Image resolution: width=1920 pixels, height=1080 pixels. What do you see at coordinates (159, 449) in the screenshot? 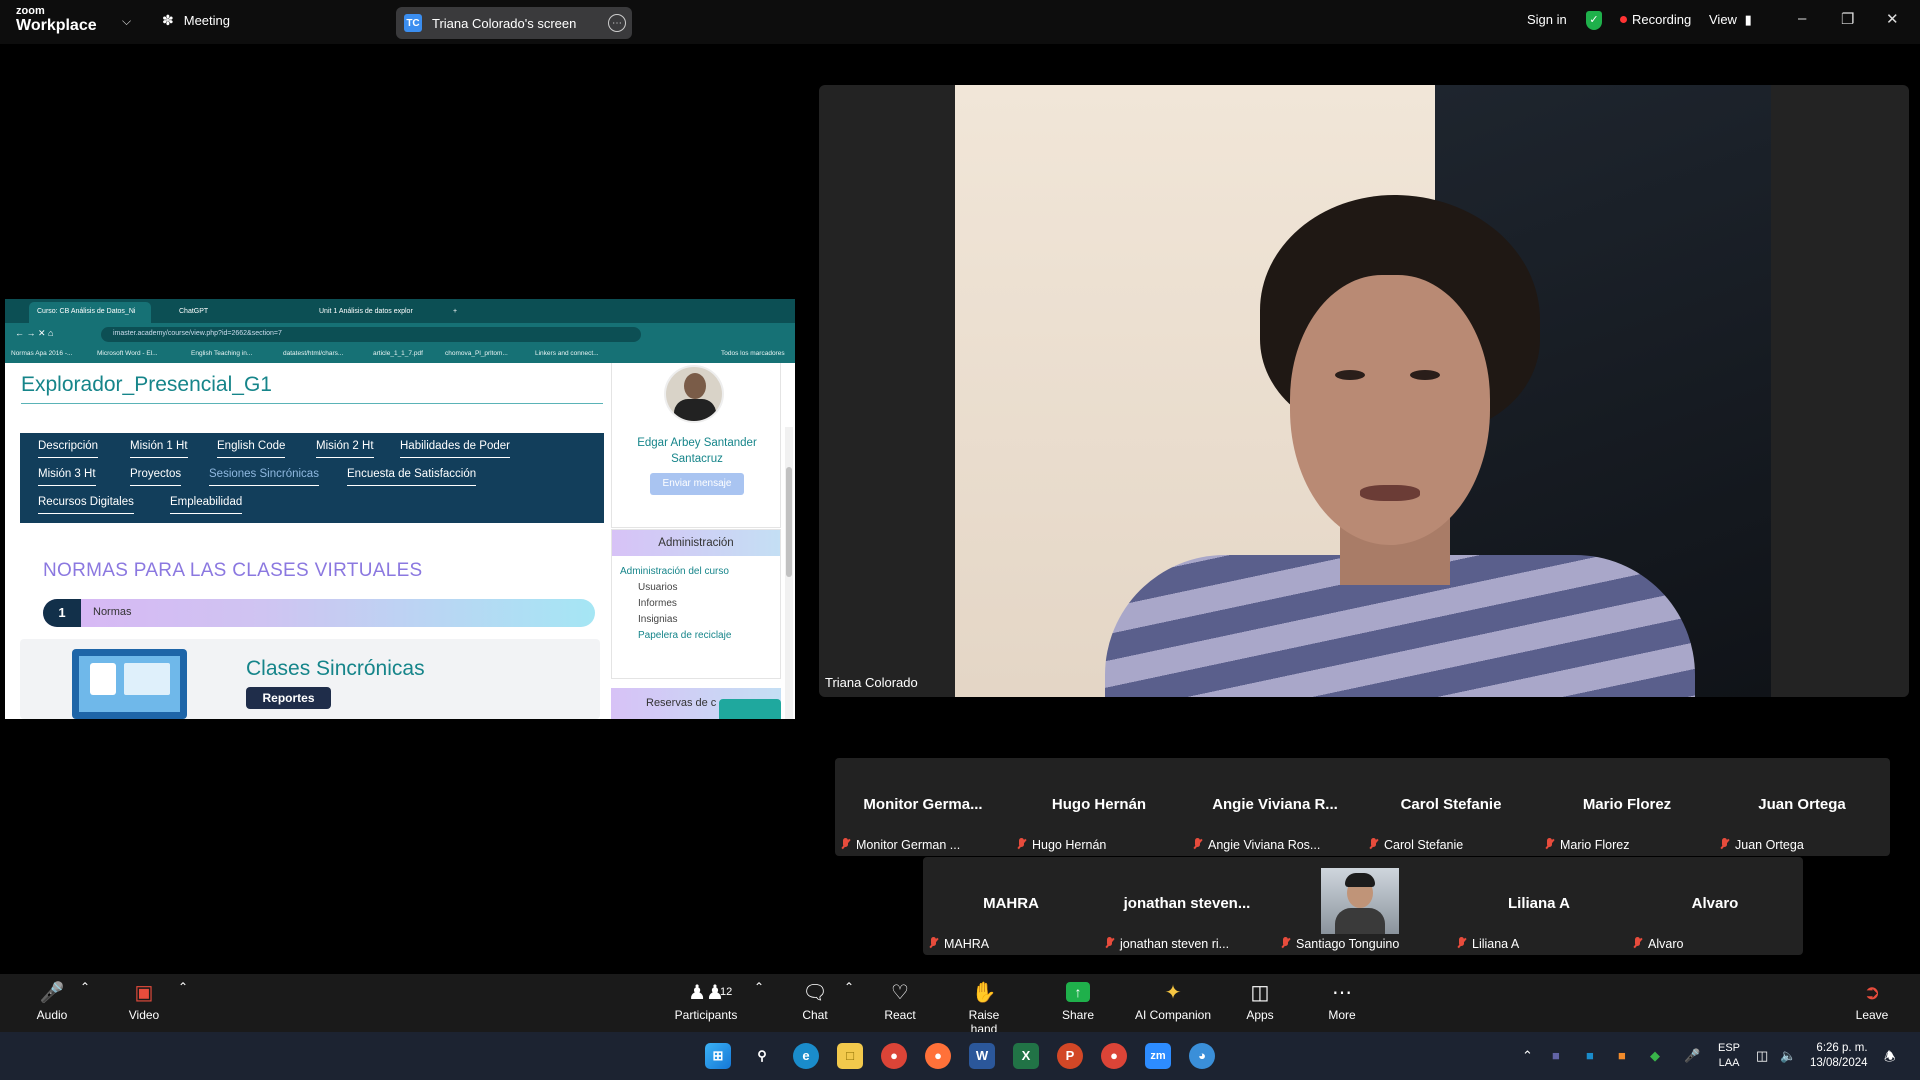
I see `course-tab: Misión 1 Ht` at bounding box center [159, 449].